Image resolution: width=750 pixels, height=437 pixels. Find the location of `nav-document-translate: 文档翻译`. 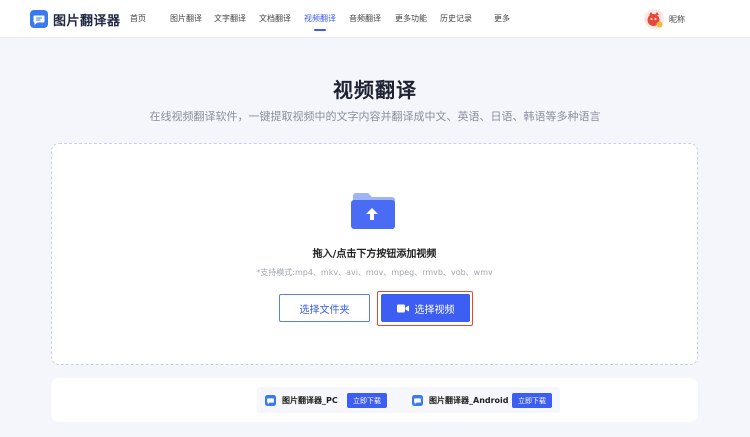

nav-document-translate: 文档翻译 is located at coordinates (275, 18).